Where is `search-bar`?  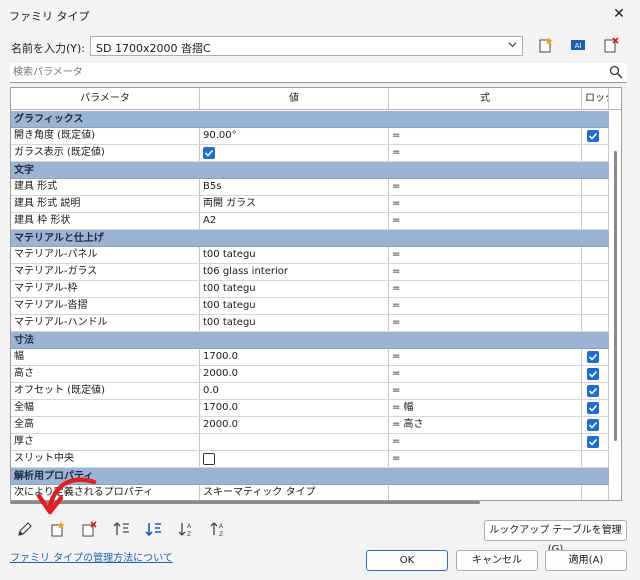
search-bar is located at coordinates (318, 73).